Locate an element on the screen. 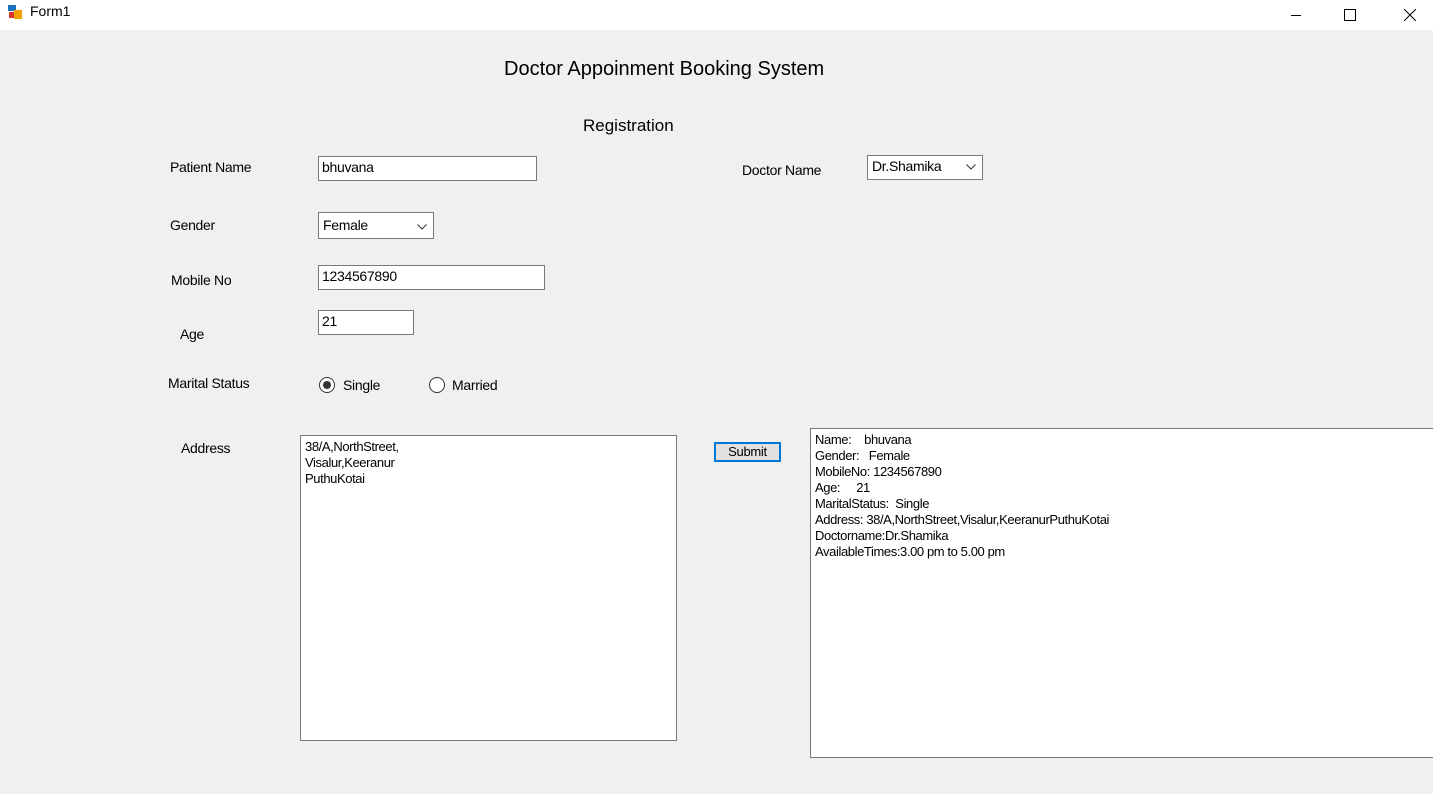 This screenshot has height=794, width=1433. doctor-name-select: Dr.Shamika is located at coordinates (925, 167).